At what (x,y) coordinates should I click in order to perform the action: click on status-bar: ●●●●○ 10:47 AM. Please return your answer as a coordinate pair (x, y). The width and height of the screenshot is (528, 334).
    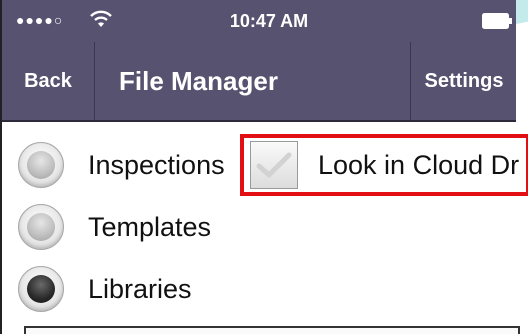
    Looking at the image, I should click on (259, 21).